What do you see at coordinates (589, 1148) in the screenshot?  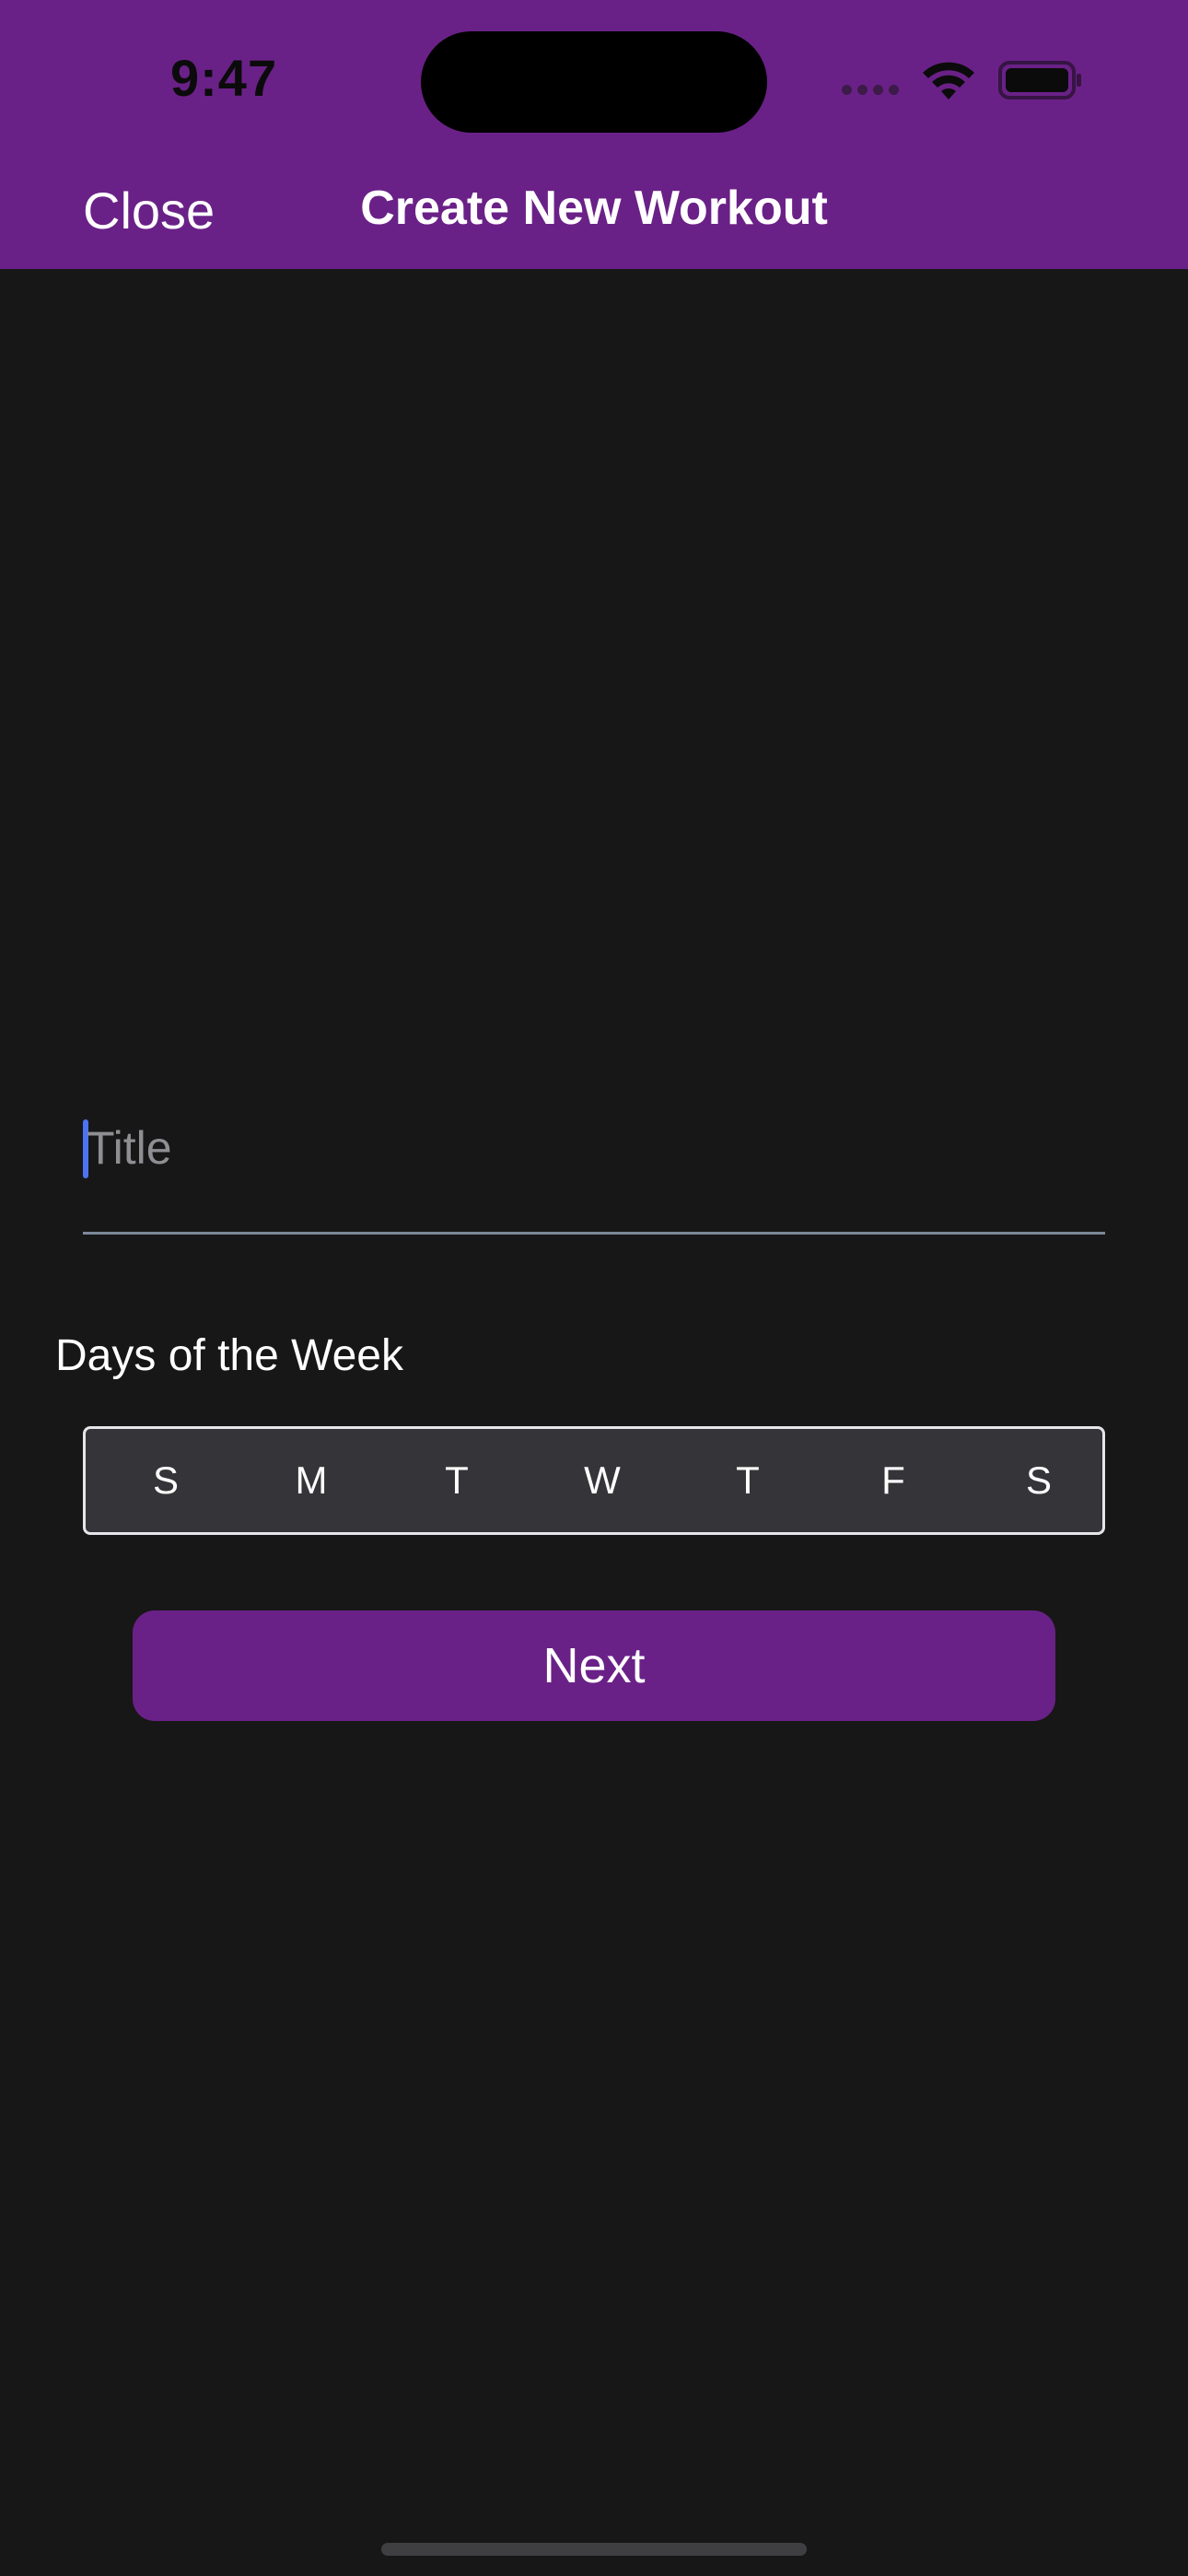 I see `title-input` at bounding box center [589, 1148].